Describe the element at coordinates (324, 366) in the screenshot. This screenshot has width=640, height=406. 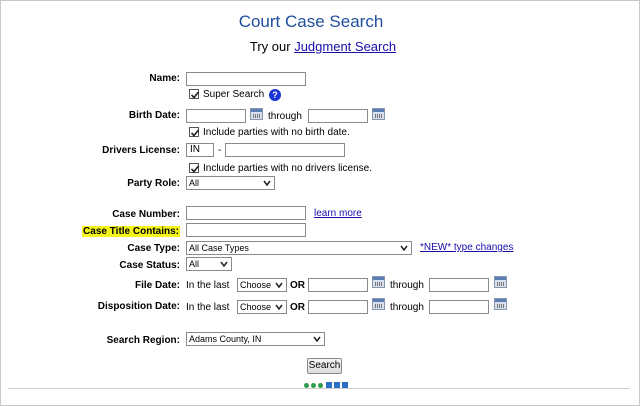
I see `search-button: Search` at that location.